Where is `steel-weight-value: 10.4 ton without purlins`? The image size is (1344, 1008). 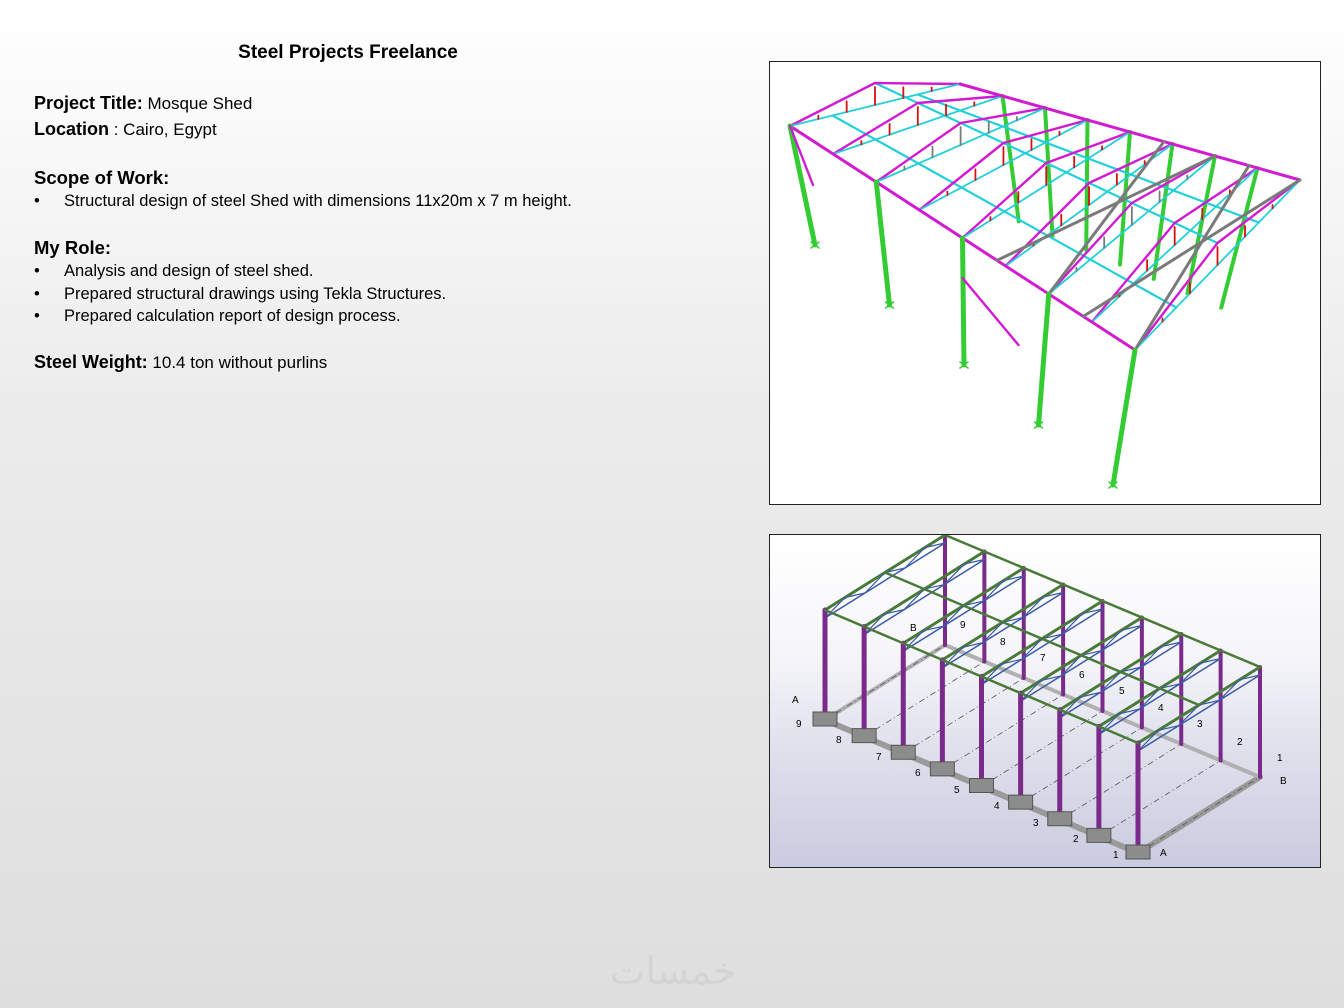
steel-weight-value: 10.4 ton without purlins is located at coordinates (240, 362).